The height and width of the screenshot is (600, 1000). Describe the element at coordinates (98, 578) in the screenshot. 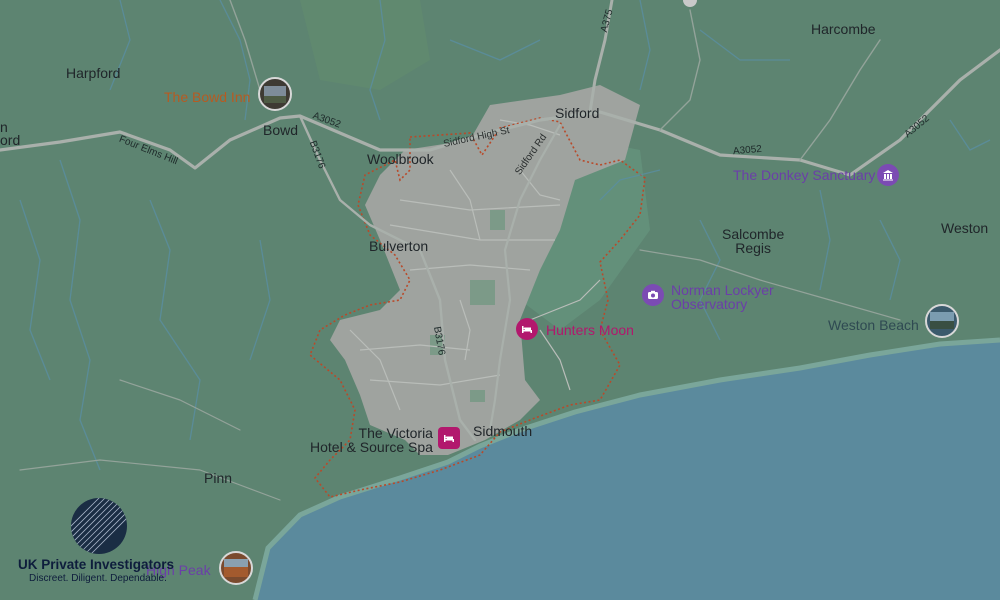

I see `brand-tagline: Discreet. Diligent. Dependable.` at that location.